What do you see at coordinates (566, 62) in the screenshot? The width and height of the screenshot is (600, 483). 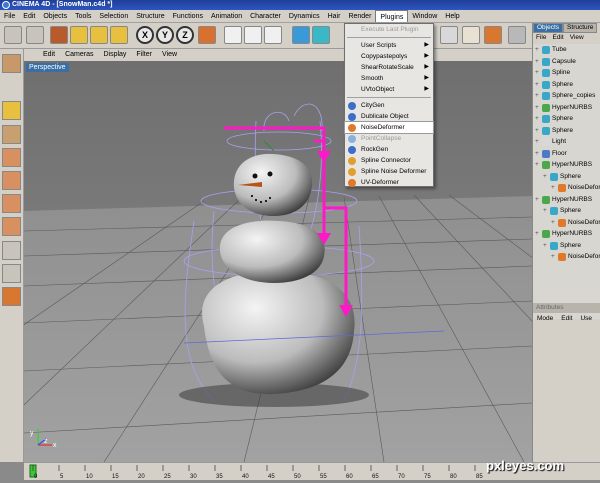 I see `object-list-item: + Capsule` at bounding box center [566, 62].